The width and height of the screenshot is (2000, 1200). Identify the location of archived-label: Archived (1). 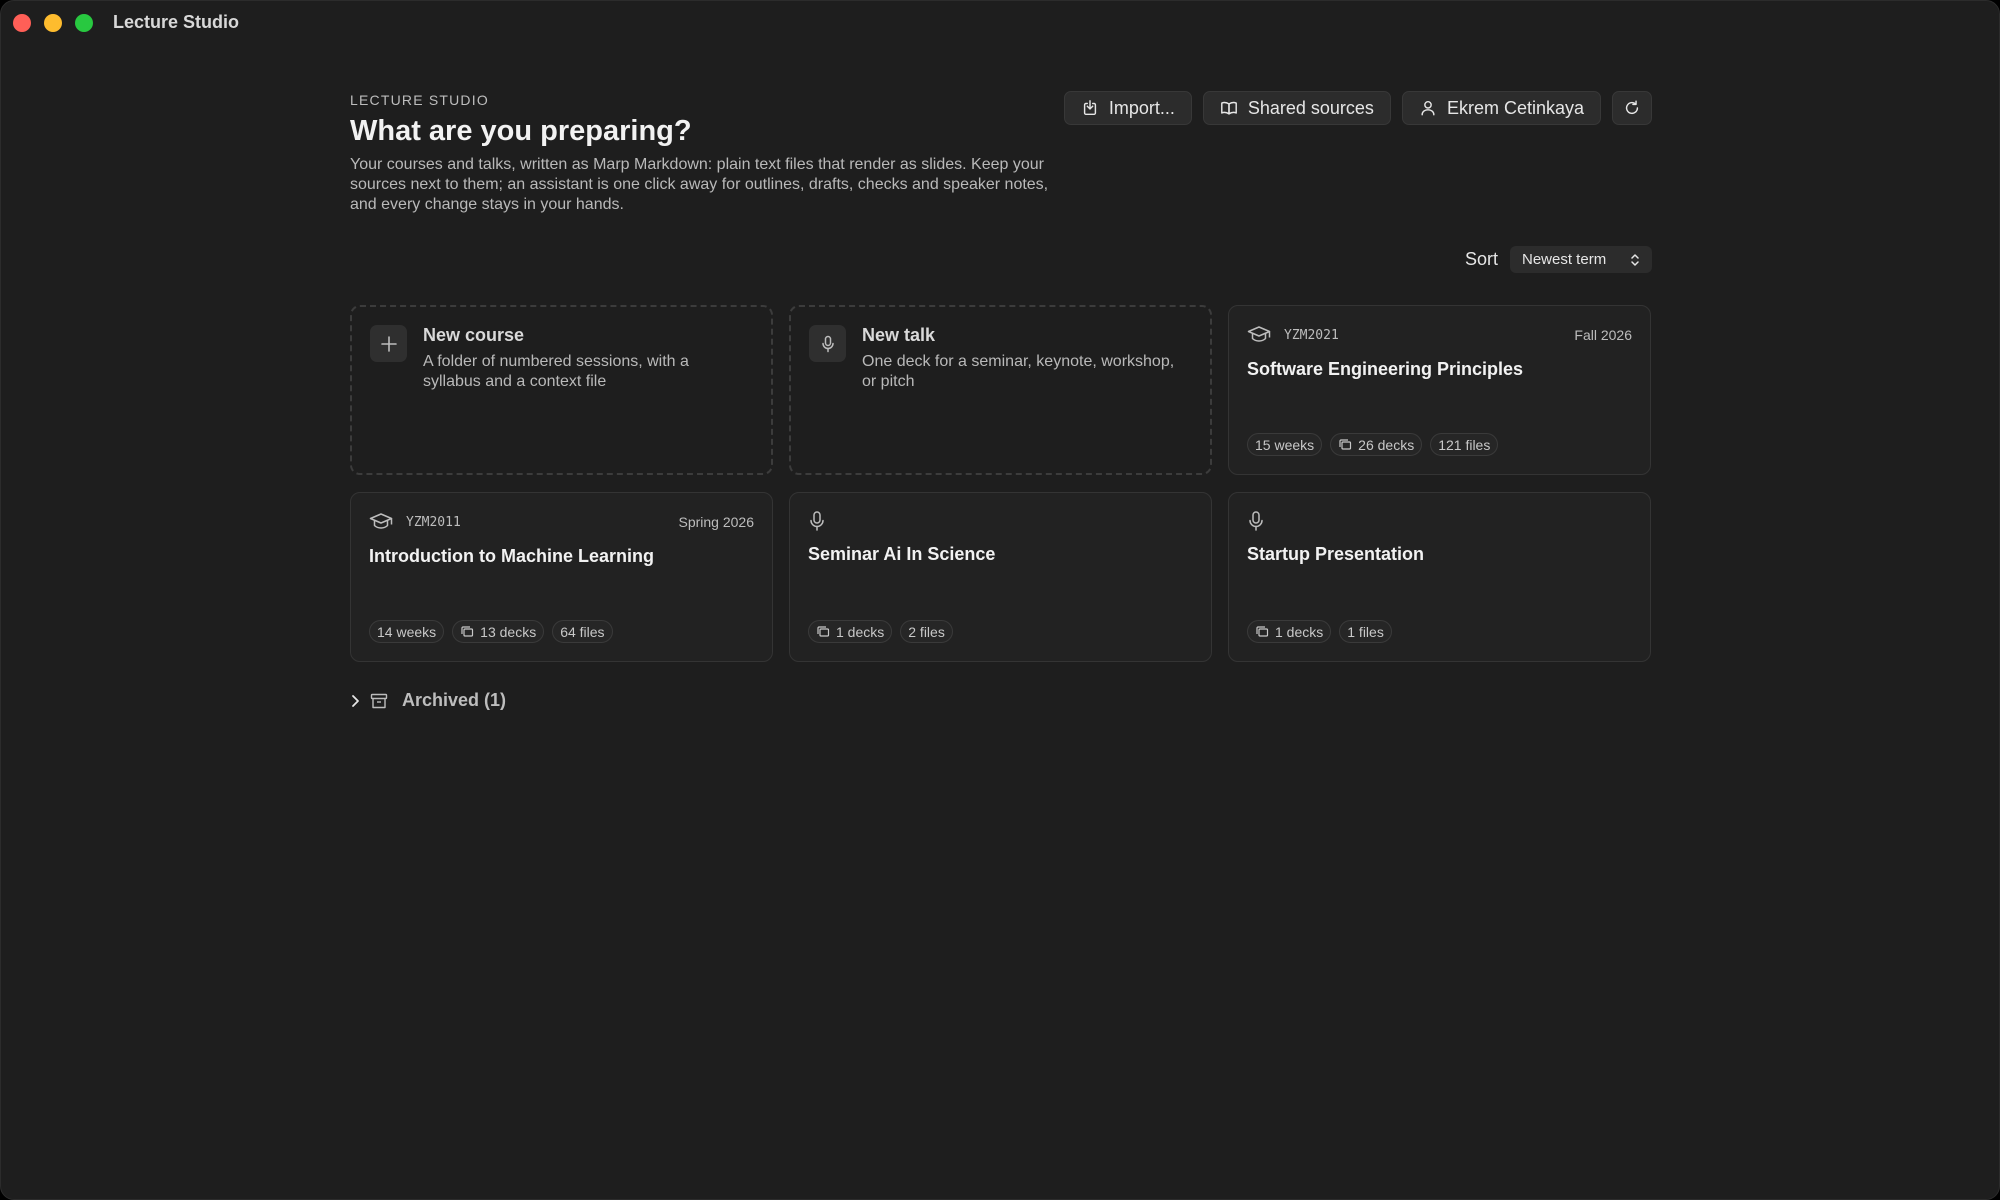
(454, 700).